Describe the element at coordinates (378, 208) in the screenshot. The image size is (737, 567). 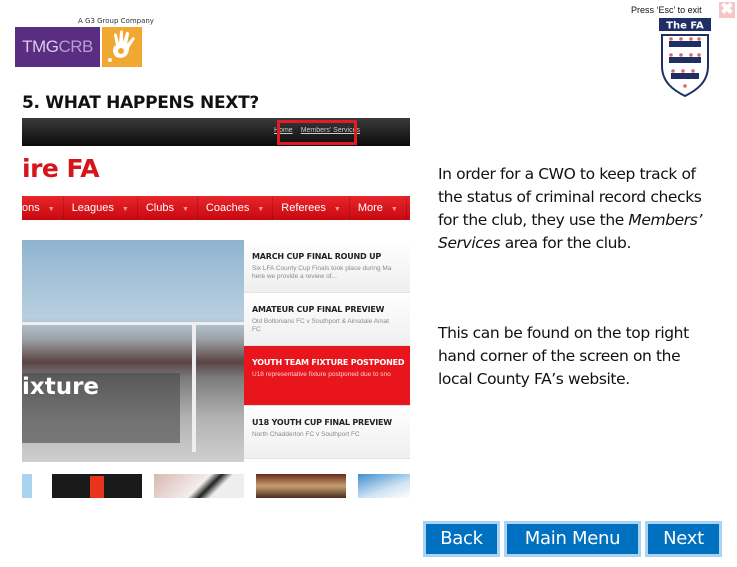
I see `website-menu-item: More ▼` at that location.